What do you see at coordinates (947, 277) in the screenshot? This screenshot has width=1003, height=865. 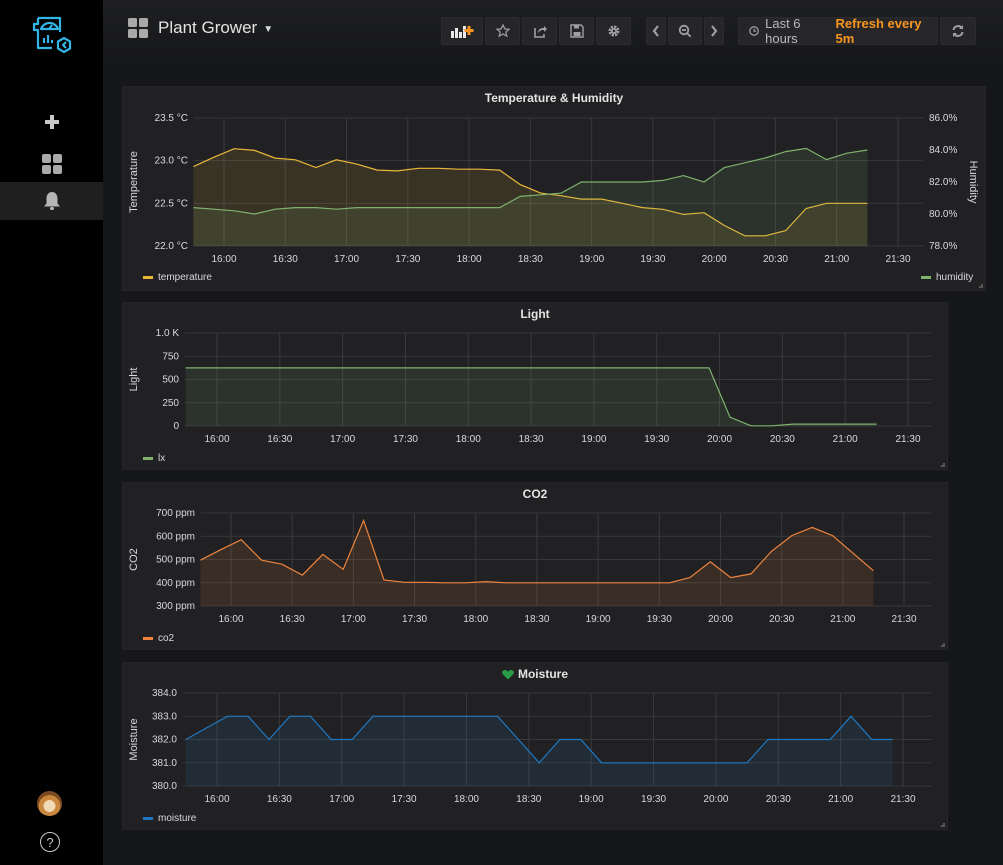 I see `legend-item-humidity: humidity` at bounding box center [947, 277].